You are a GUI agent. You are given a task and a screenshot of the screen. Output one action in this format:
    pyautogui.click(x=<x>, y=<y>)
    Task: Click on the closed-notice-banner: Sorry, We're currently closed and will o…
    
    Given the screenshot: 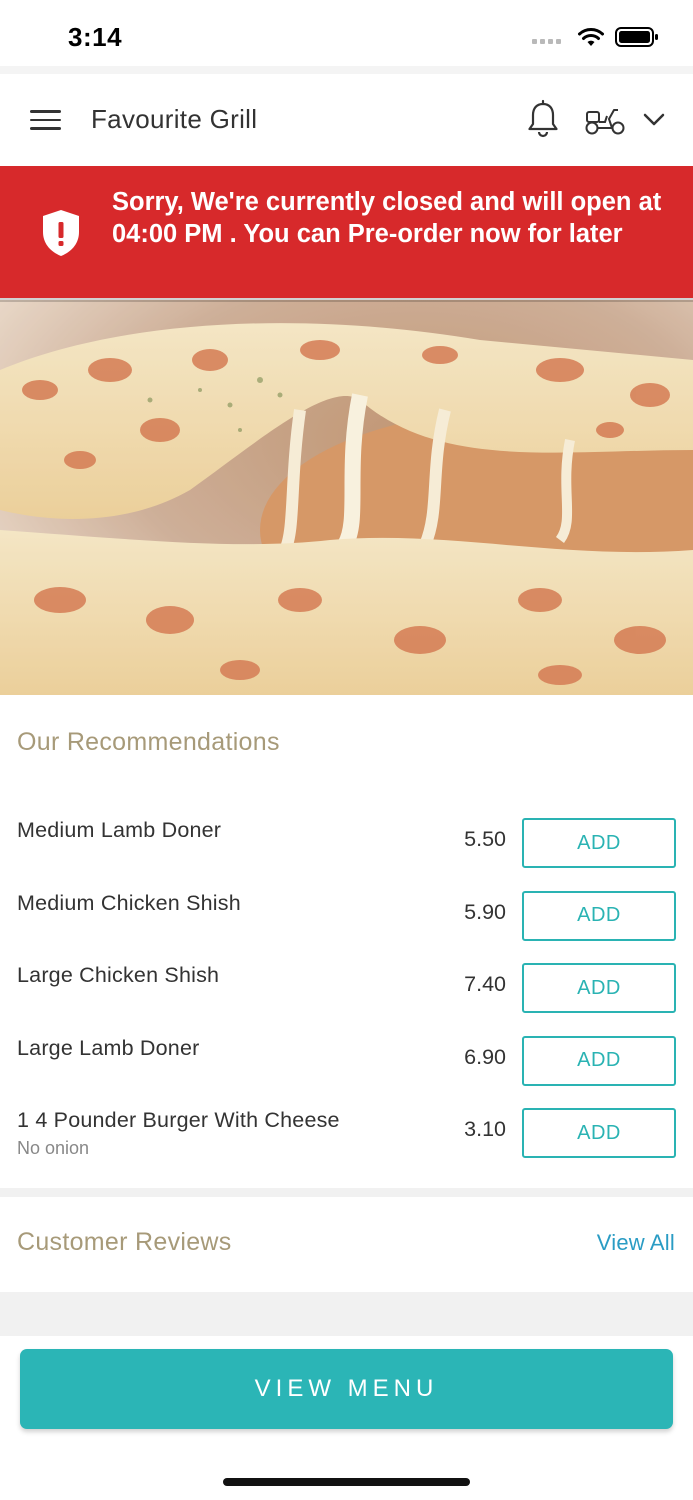 What is the action you would take?
    pyautogui.click(x=346, y=232)
    